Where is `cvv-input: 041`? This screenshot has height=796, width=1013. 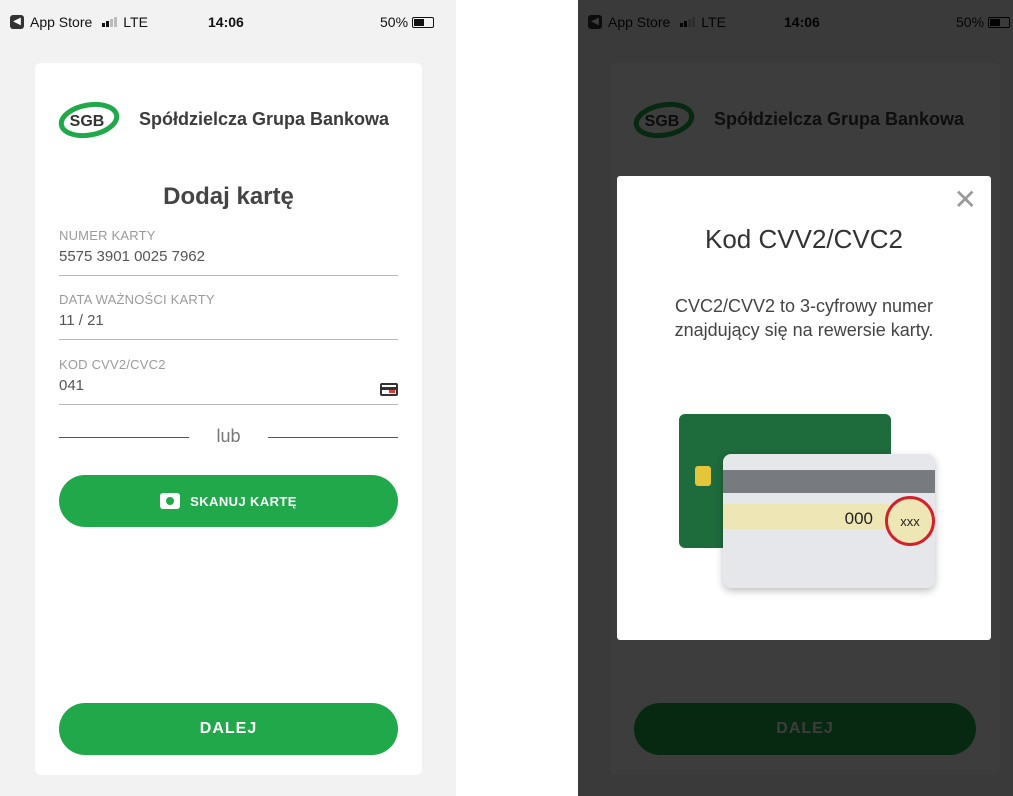
cvv-input: 041 is located at coordinates (228, 385).